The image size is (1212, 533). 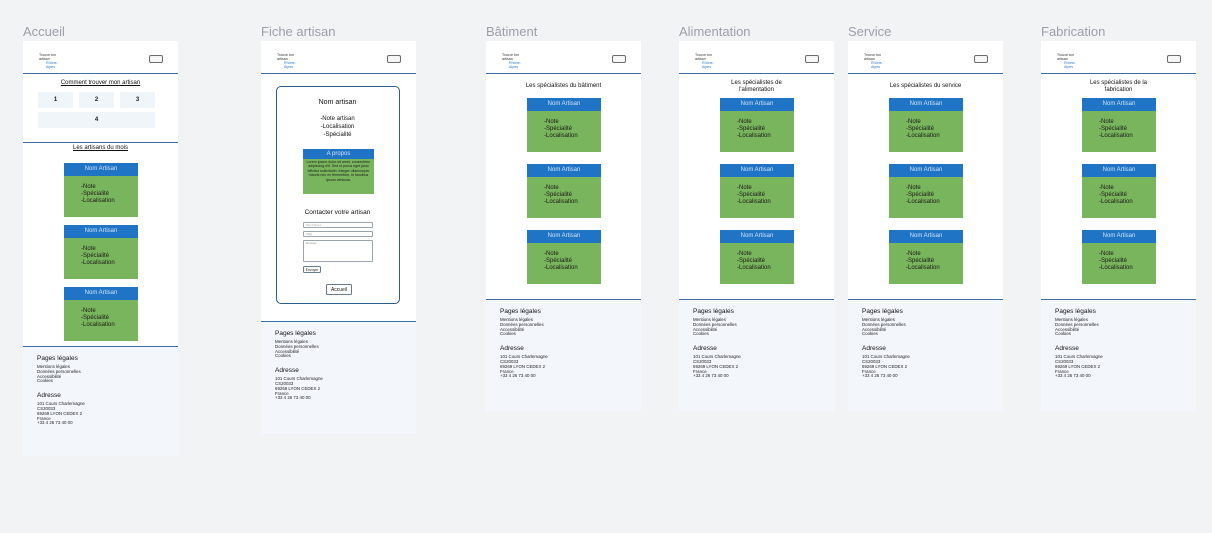 I want to click on artisan-localisation: -Localisation, so click(x=337, y=127).